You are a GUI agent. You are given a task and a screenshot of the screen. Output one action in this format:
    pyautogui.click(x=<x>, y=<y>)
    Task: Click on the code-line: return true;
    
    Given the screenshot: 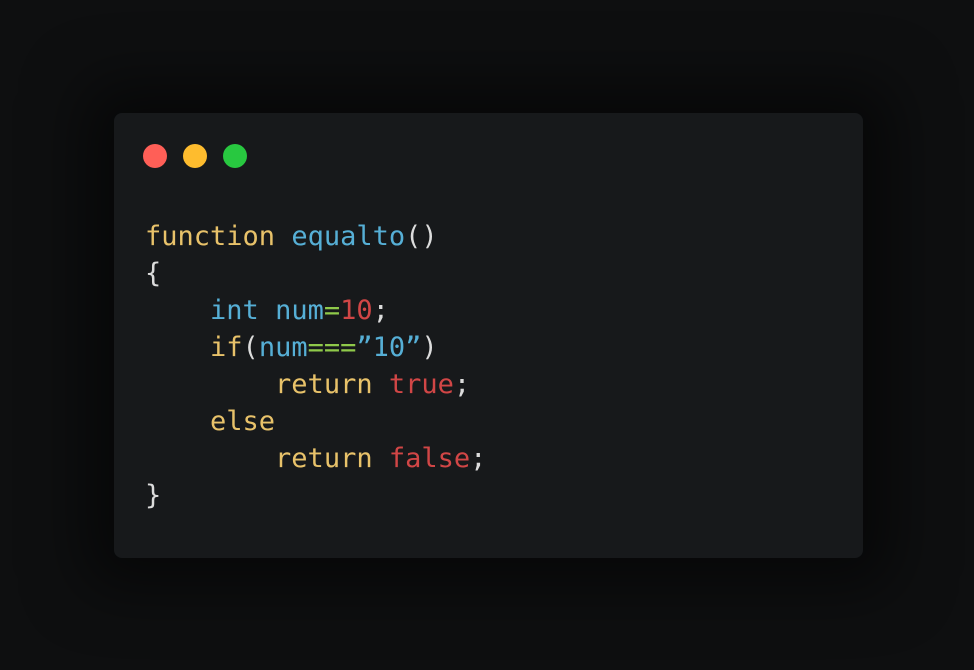 What is the action you would take?
    pyautogui.click(x=315, y=384)
    